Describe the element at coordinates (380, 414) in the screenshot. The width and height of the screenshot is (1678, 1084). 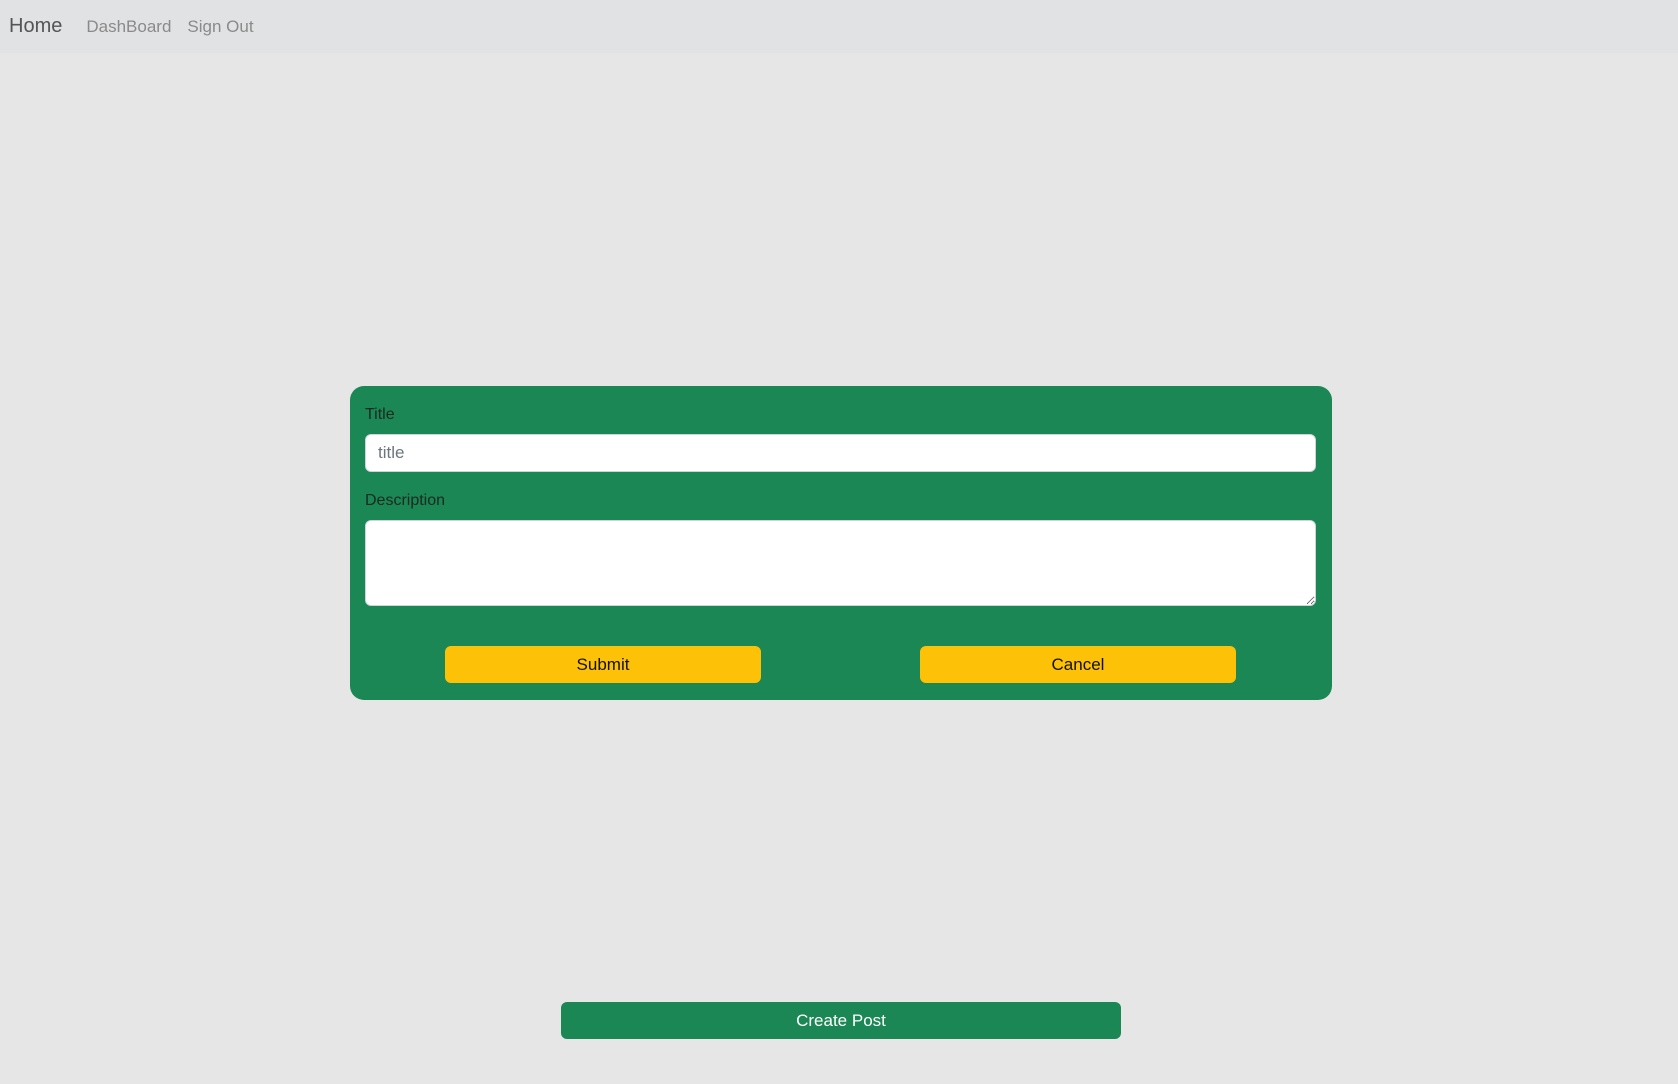
I see `title-label: Title` at that location.